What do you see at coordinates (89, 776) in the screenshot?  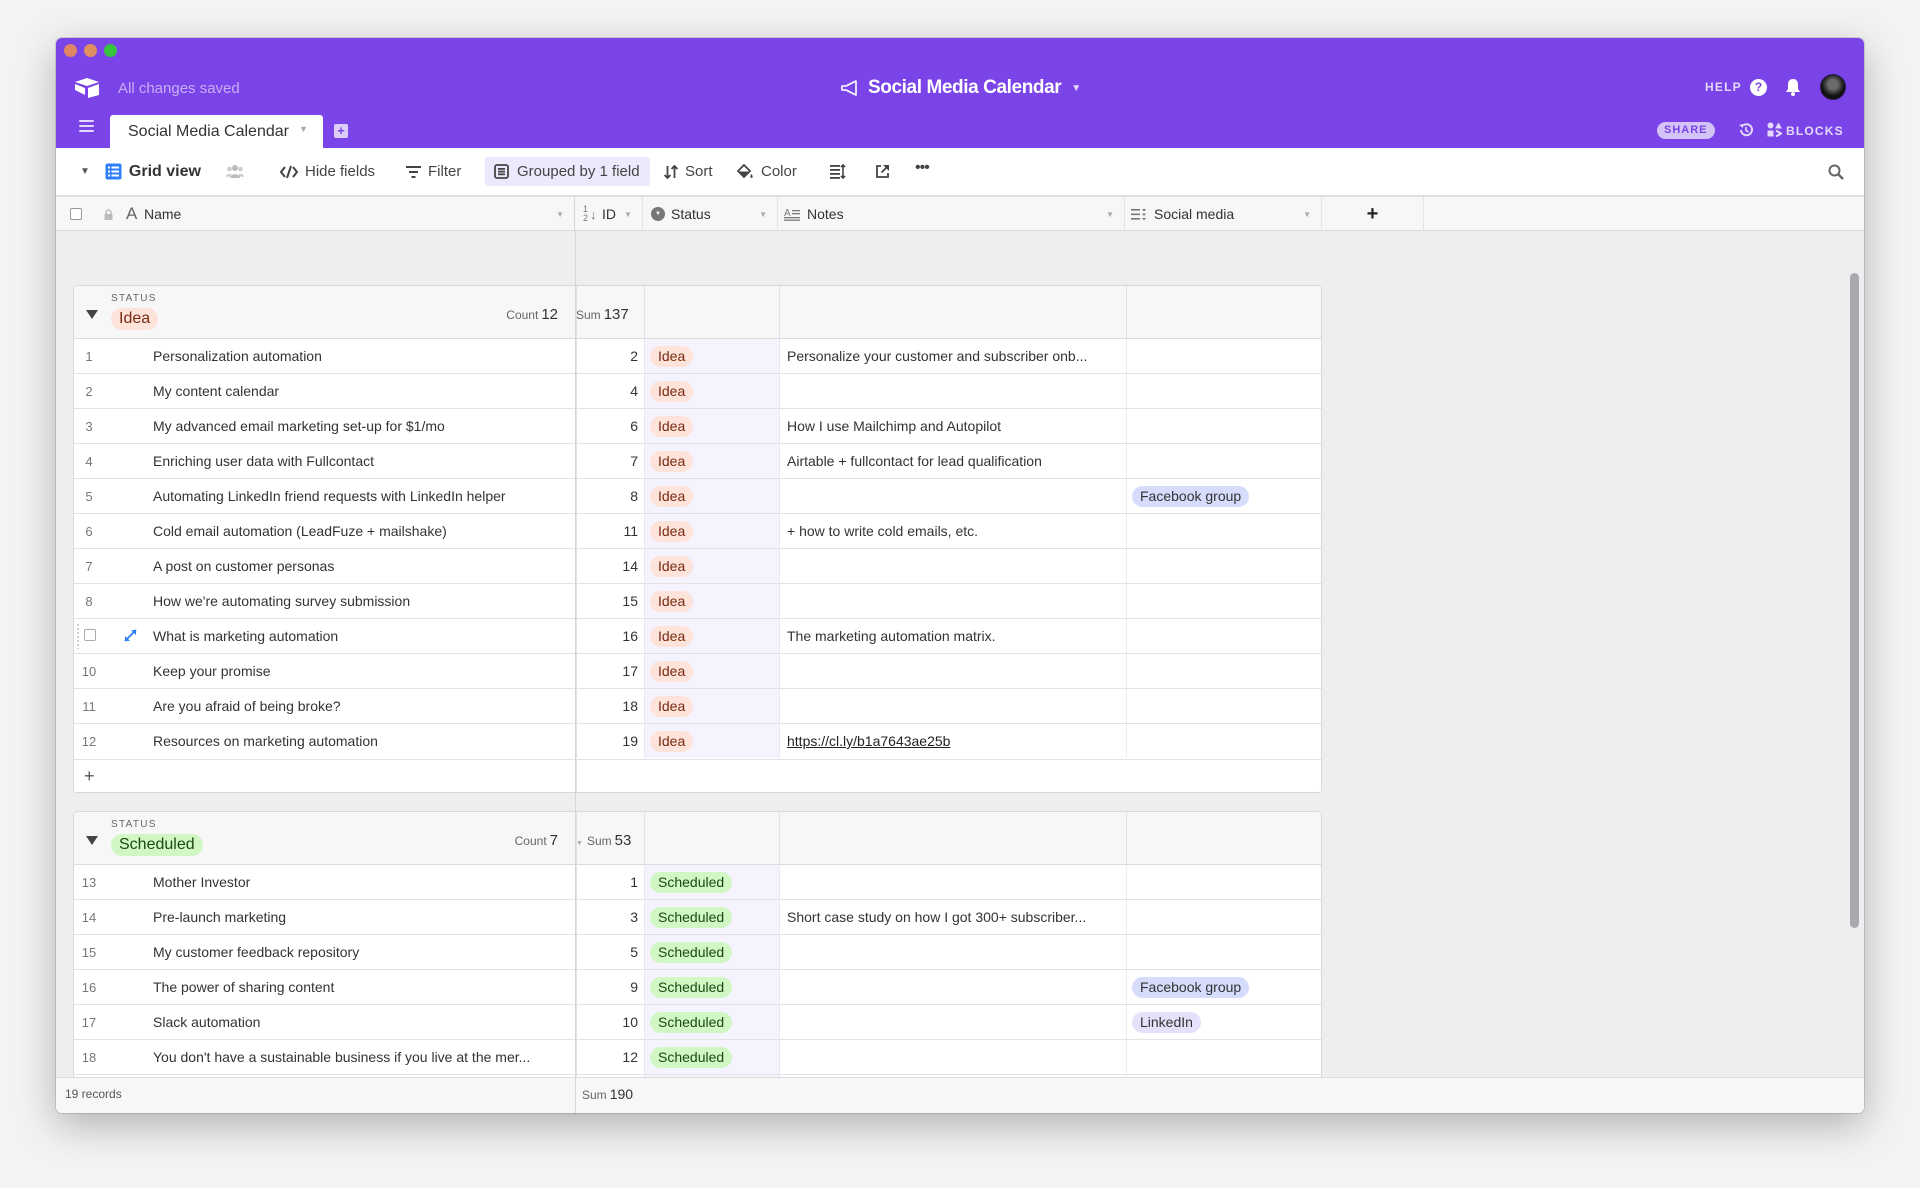 I see `add-record-icon: +` at bounding box center [89, 776].